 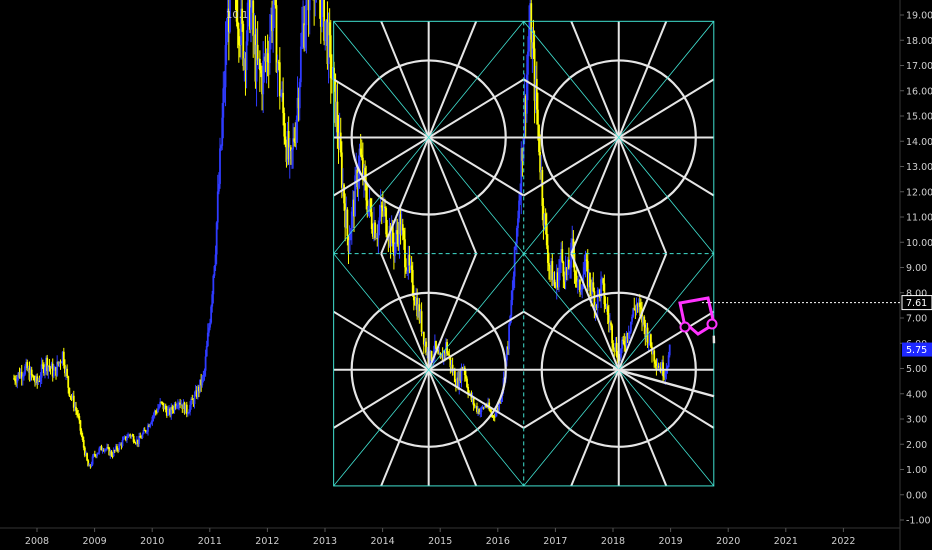 What do you see at coordinates (919, 16) in the screenshot?
I see `y-tick-label: 19.00` at bounding box center [919, 16].